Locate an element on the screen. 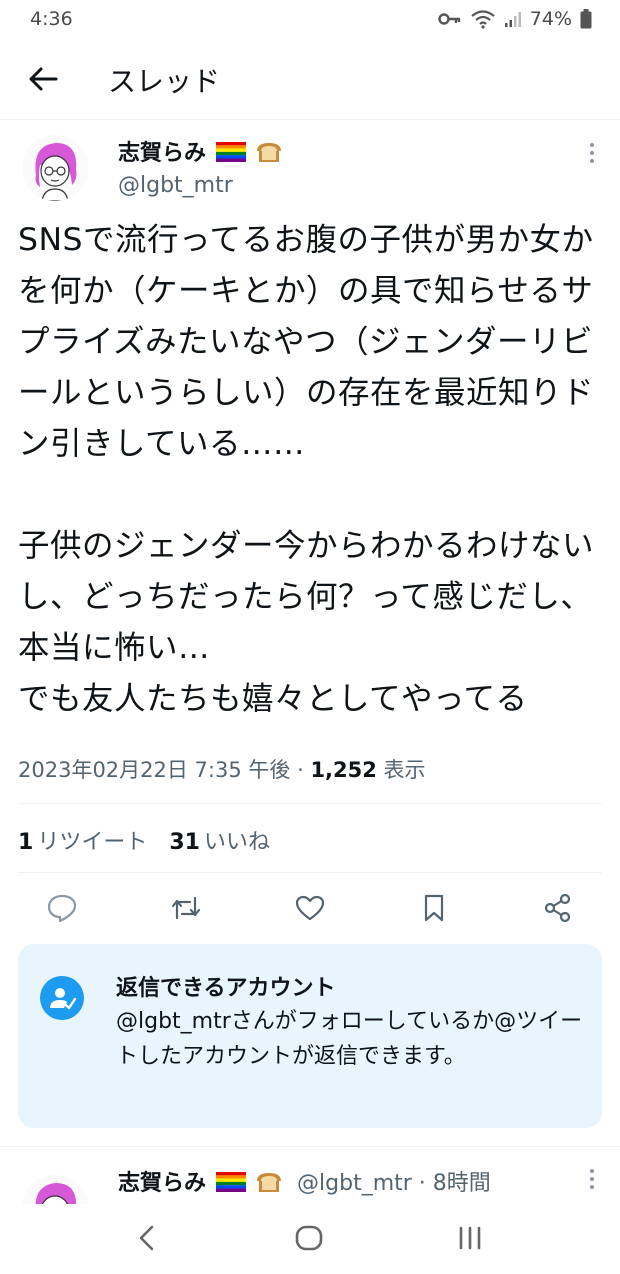 Image resolution: width=620 pixels, height=1274 pixels. signal-icon is located at coordinates (512, 19).